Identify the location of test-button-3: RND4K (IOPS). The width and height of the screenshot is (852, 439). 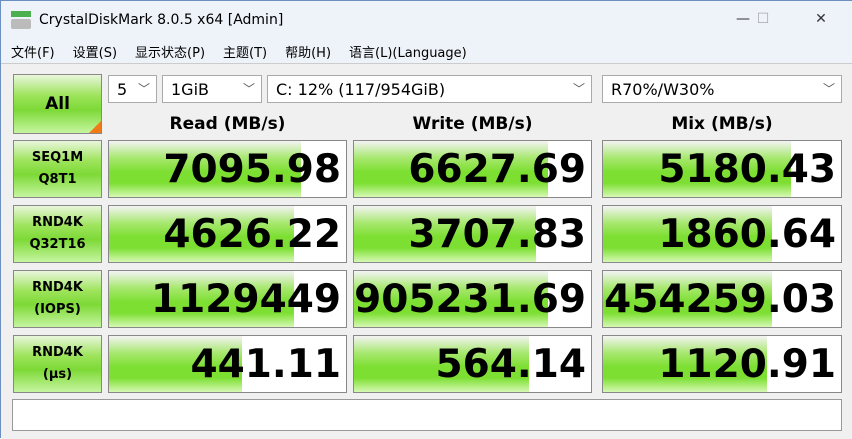
(57, 299).